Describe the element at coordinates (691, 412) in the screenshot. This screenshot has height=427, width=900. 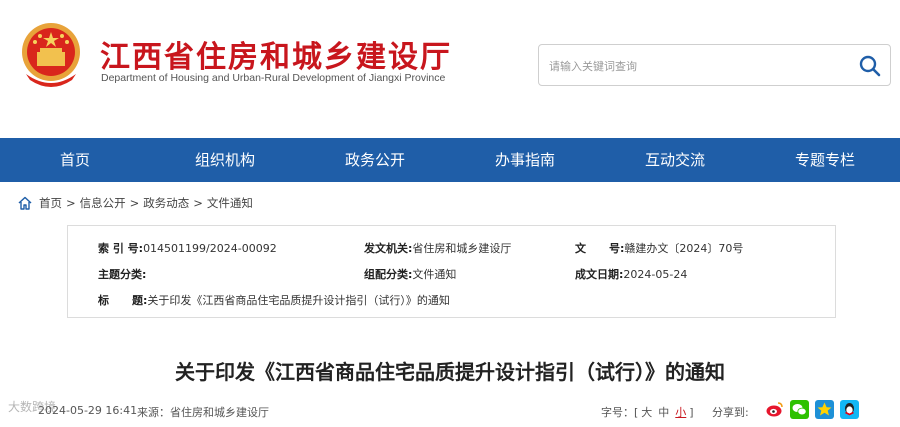
I see `font-size-bracket-close: ]` at that location.